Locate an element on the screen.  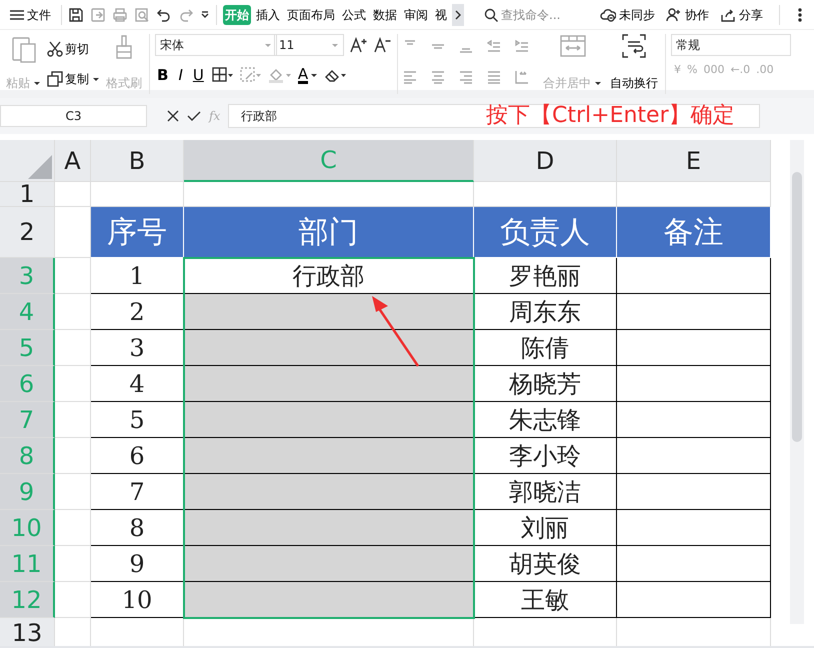
table-cell: 8 is located at coordinates (137, 528).